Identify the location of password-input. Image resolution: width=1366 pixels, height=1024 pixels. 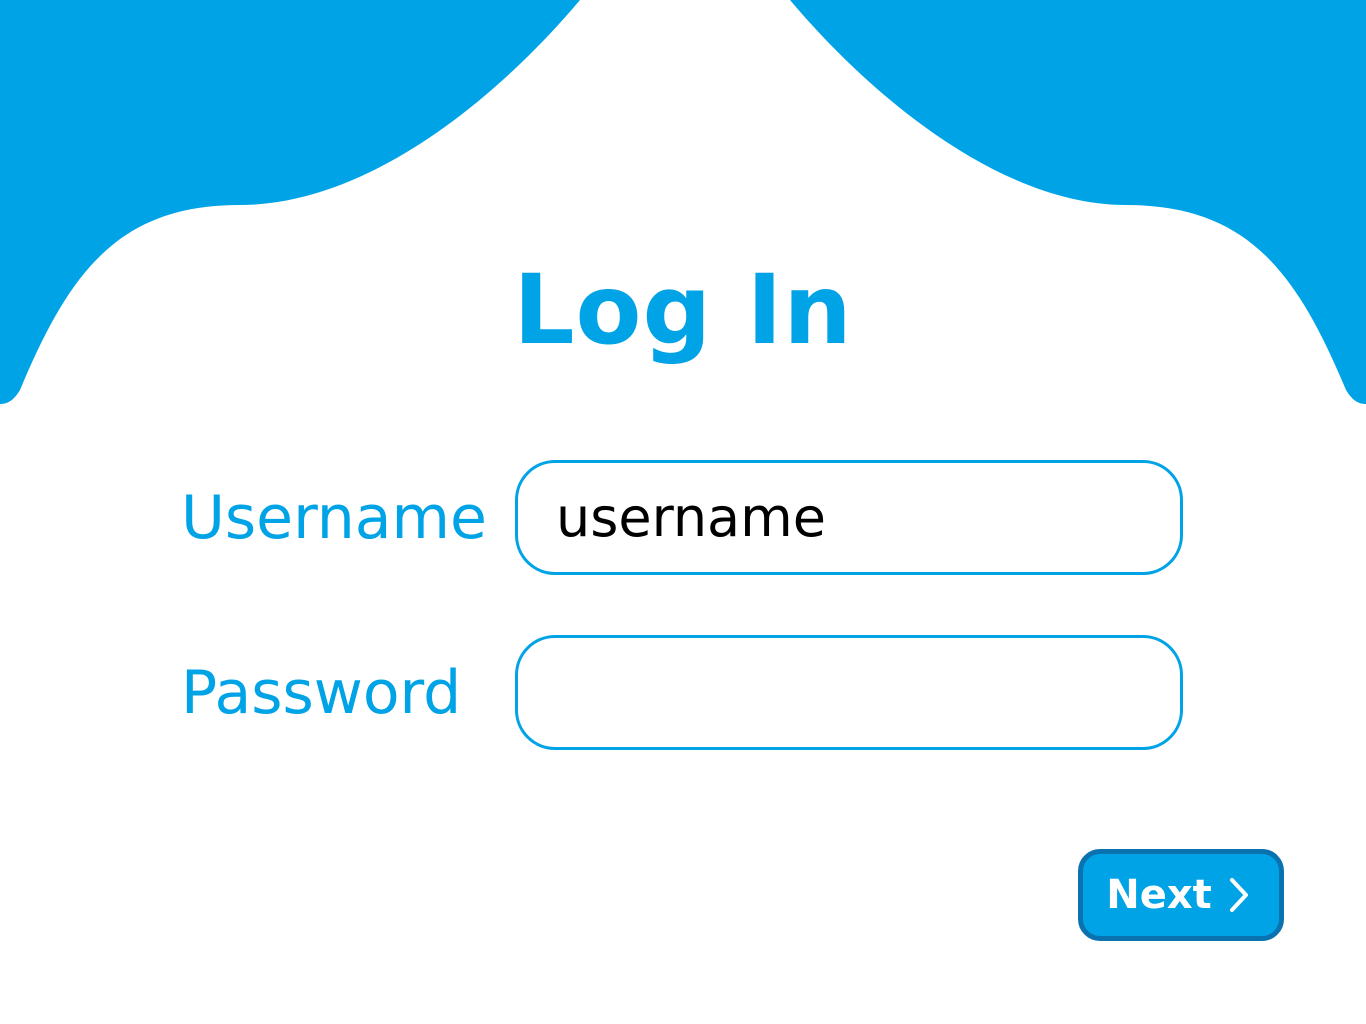
(849, 692).